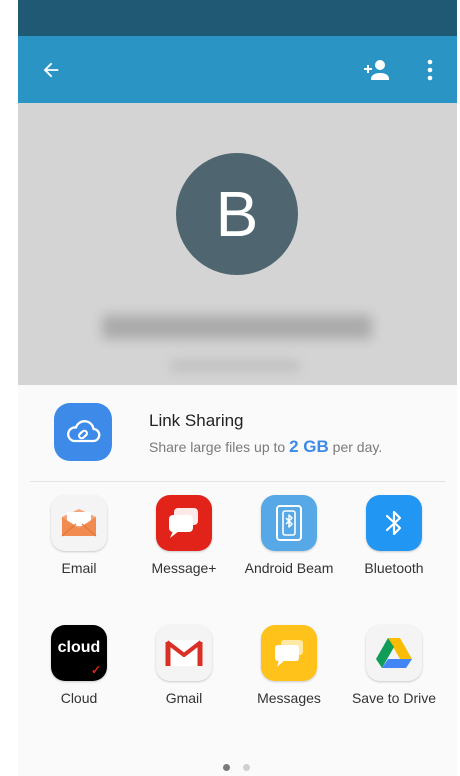 This screenshot has width=460, height=776. What do you see at coordinates (217, 447) in the screenshot?
I see `subtitle-prefix: Share large files up to` at bounding box center [217, 447].